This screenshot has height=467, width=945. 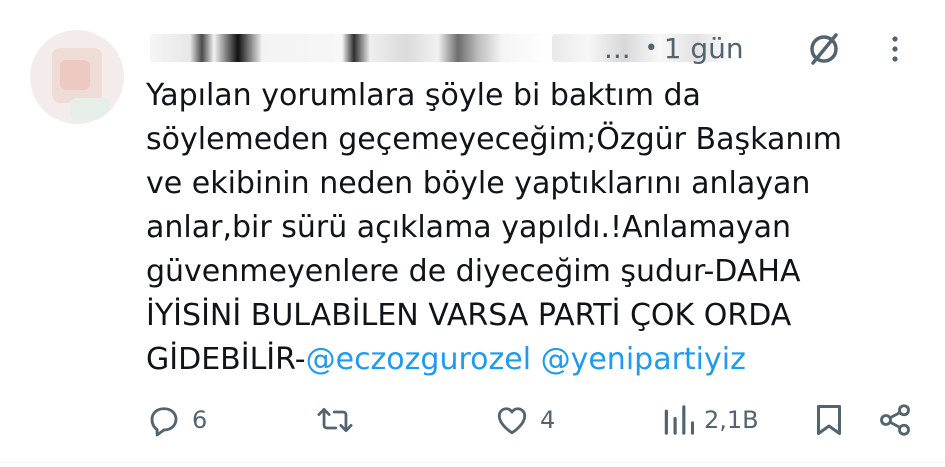 I want to click on reply-count: 6, so click(x=200, y=420).